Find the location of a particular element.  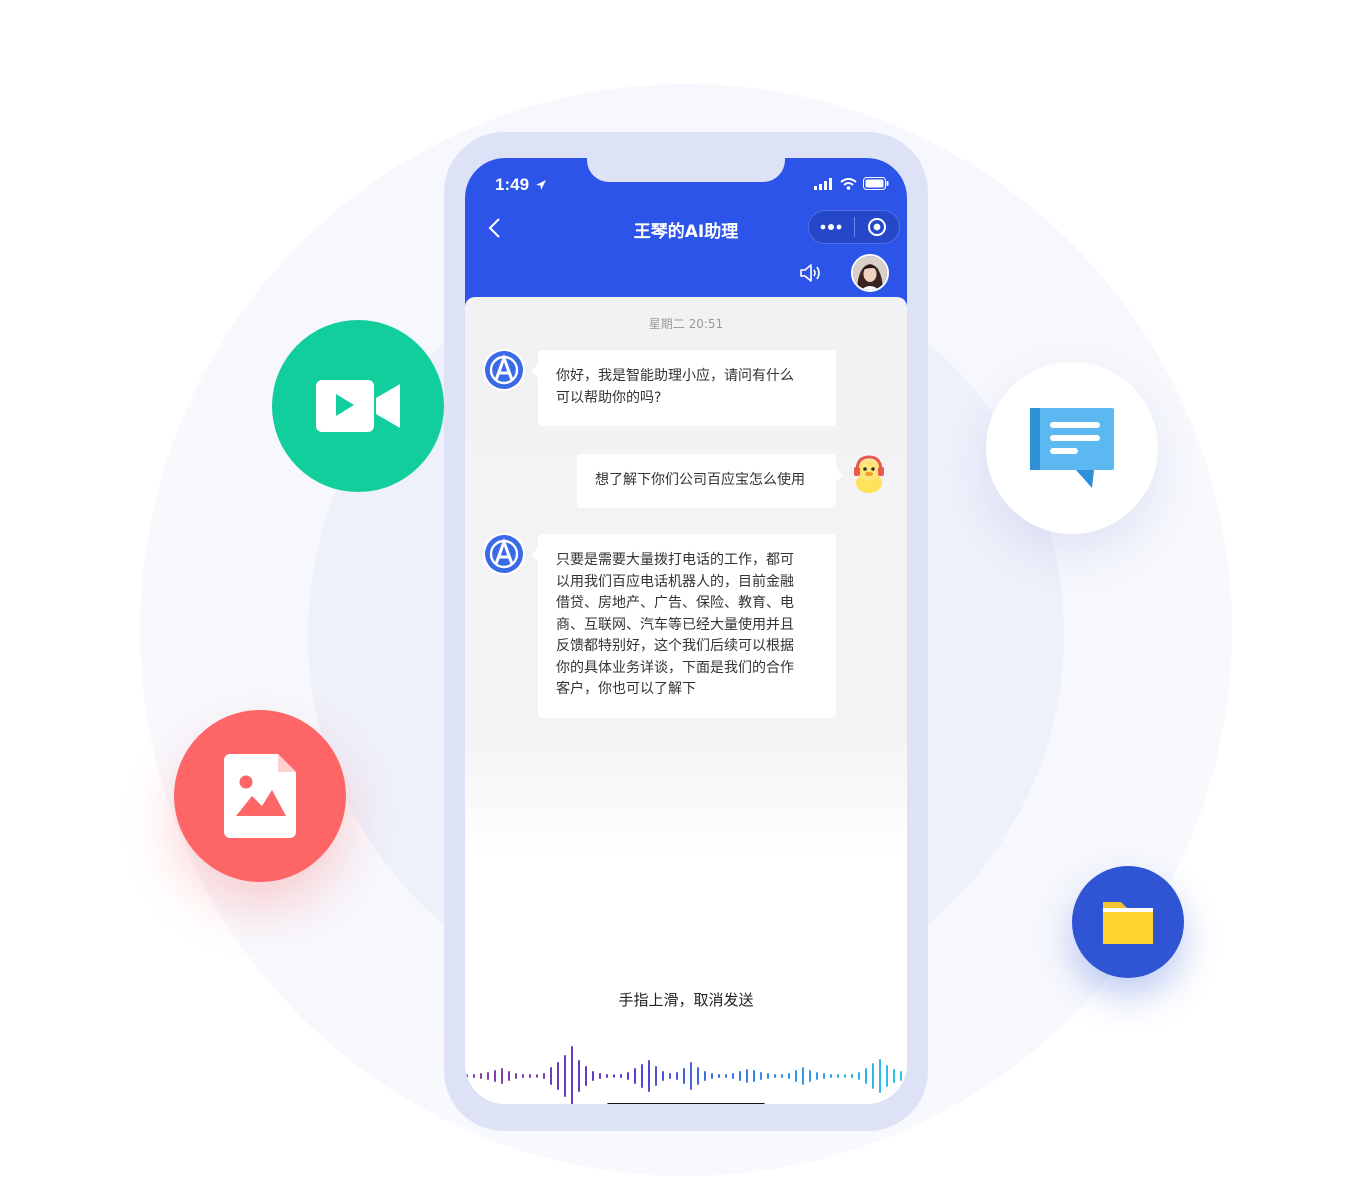

user-message-bubble: 想了解下你们公司百应宝怎么使用 is located at coordinates (710, 481).